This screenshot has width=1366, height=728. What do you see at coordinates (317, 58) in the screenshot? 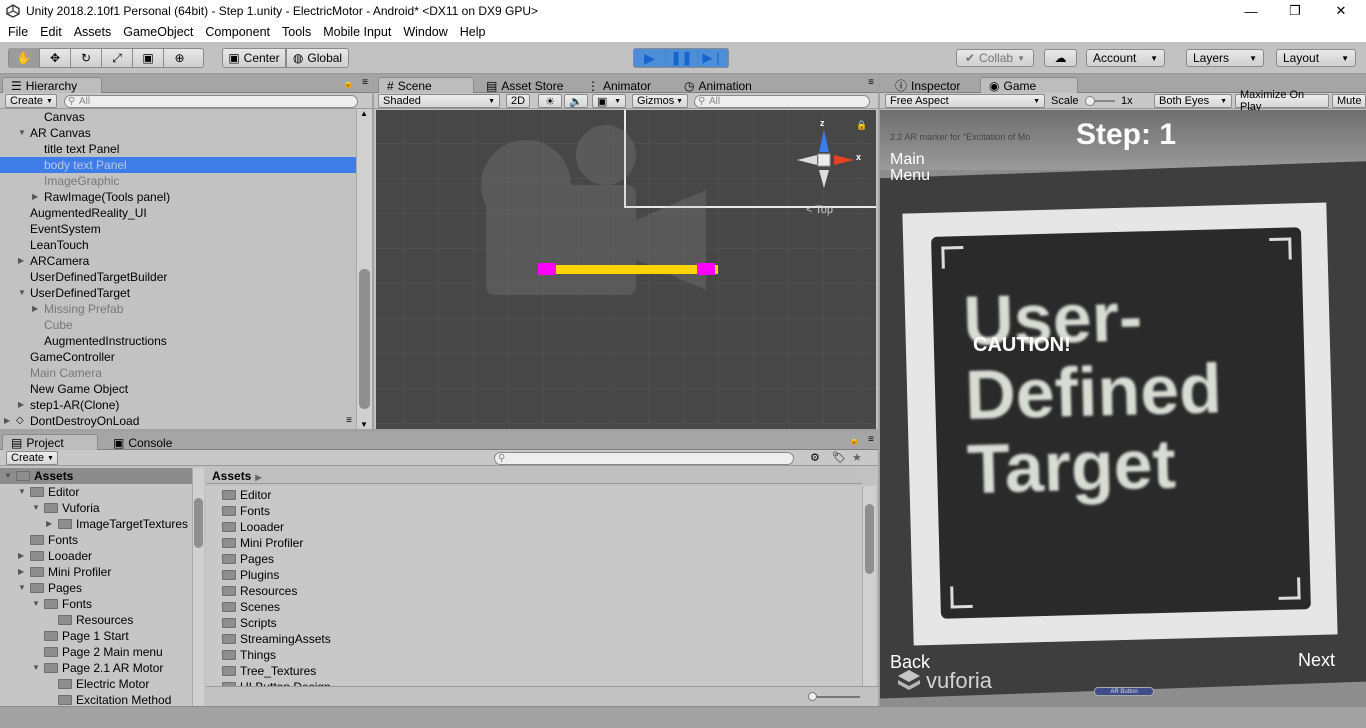
I see `pivot-global-button: ◍ Global` at bounding box center [317, 58].